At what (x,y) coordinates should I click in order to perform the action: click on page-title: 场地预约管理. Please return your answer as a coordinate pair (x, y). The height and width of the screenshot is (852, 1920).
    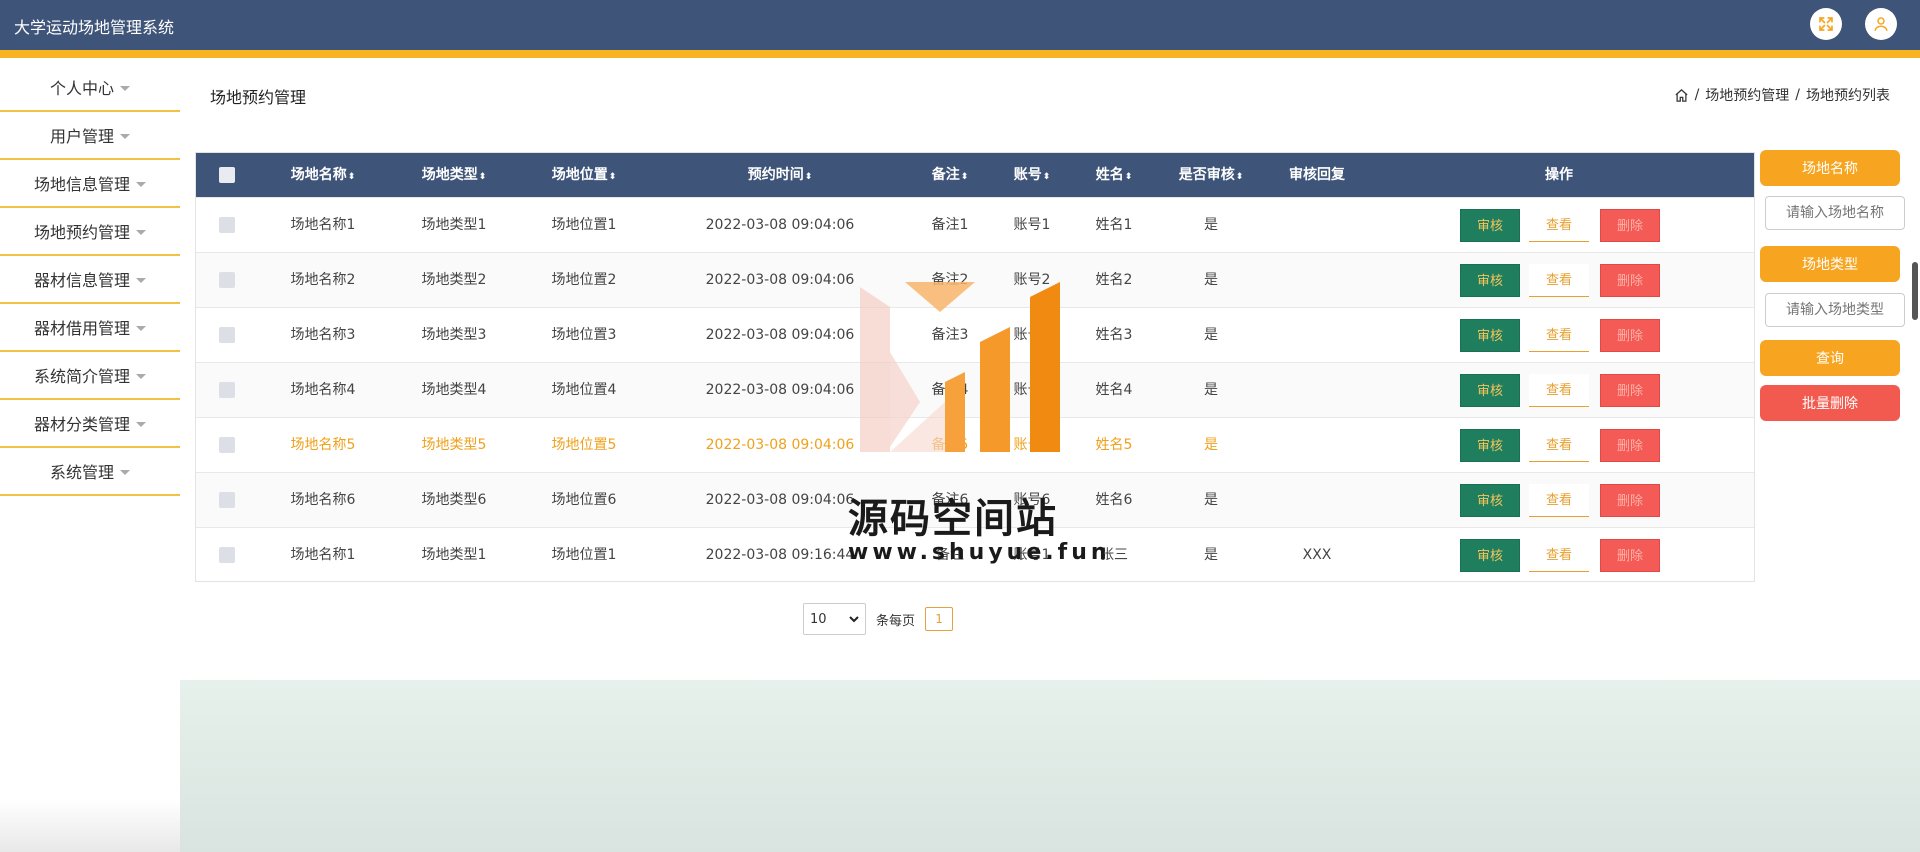
    Looking at the image, I should click on (258, 97).